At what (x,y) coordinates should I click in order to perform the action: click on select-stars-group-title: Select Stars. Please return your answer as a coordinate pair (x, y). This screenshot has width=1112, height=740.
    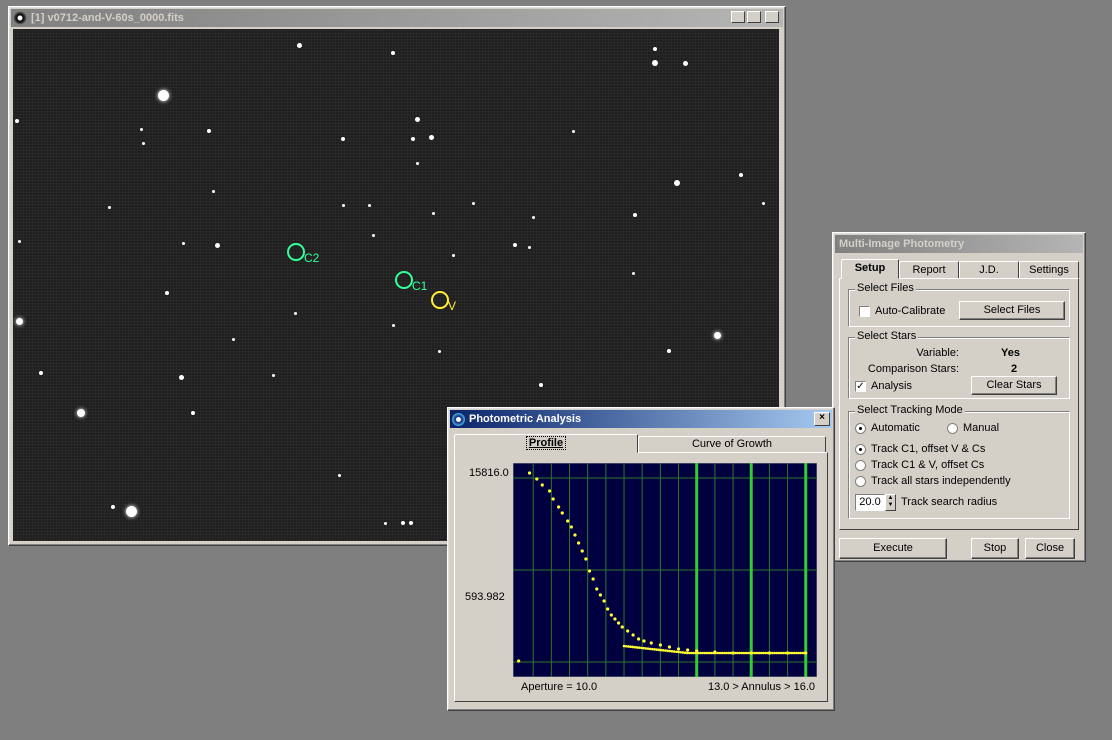
    Looking at the image, I should click on (887, 336).